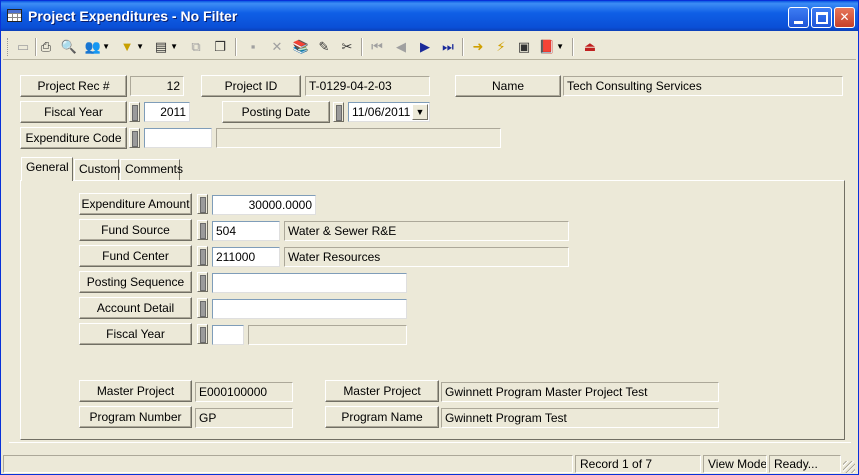  What do you see at coordinates (164, 47) in the screenshot?
I see `report-icon: ▤ ▼` at bounding box center [164, 47].